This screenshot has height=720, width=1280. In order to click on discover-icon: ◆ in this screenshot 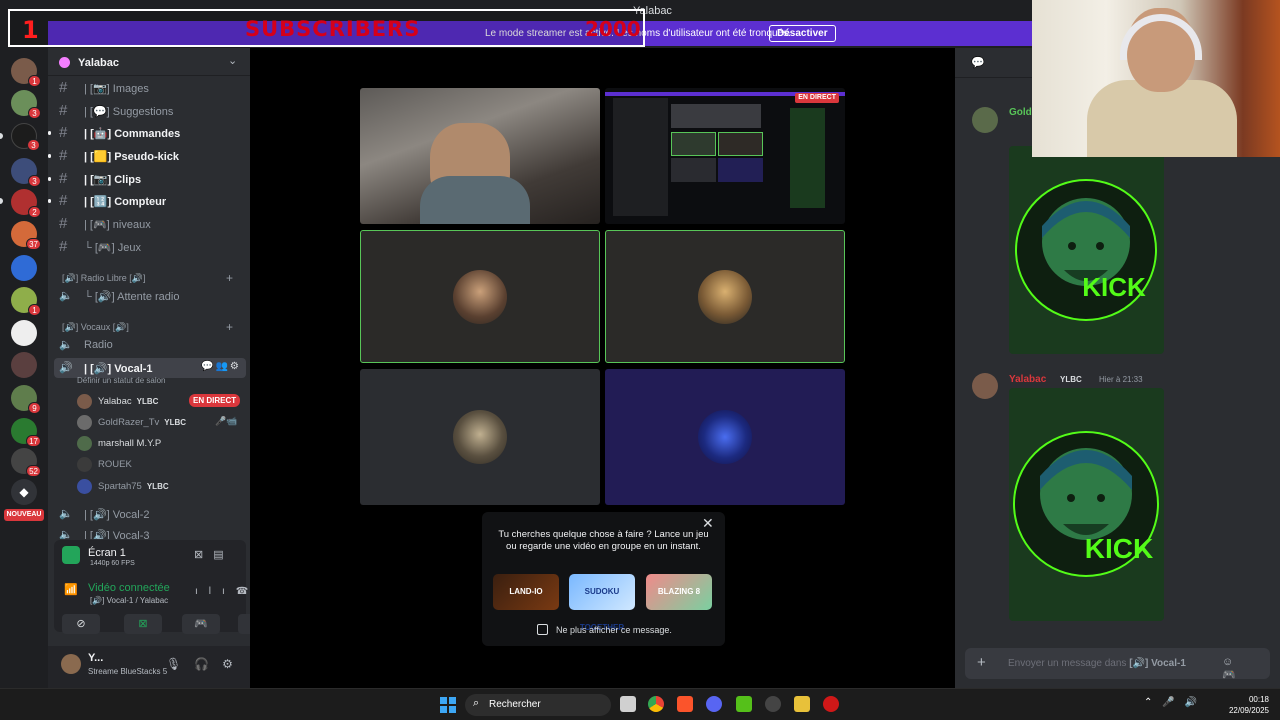, I will do `click(24, 492)`.